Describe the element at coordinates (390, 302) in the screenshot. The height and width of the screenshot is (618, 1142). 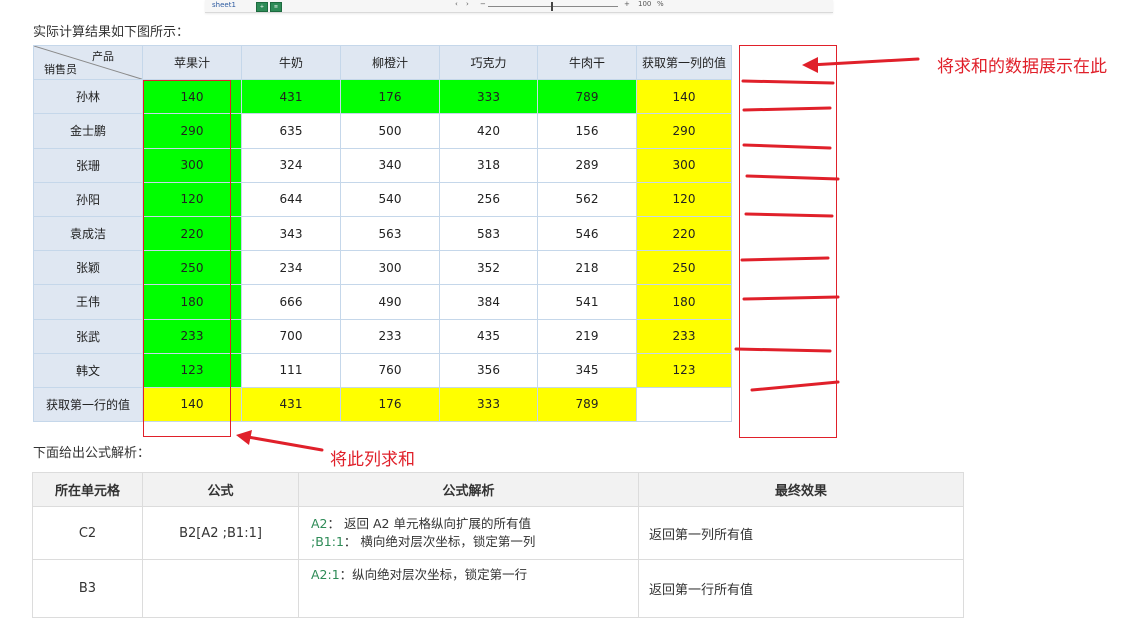
I see `data-cell: 490` at that location.